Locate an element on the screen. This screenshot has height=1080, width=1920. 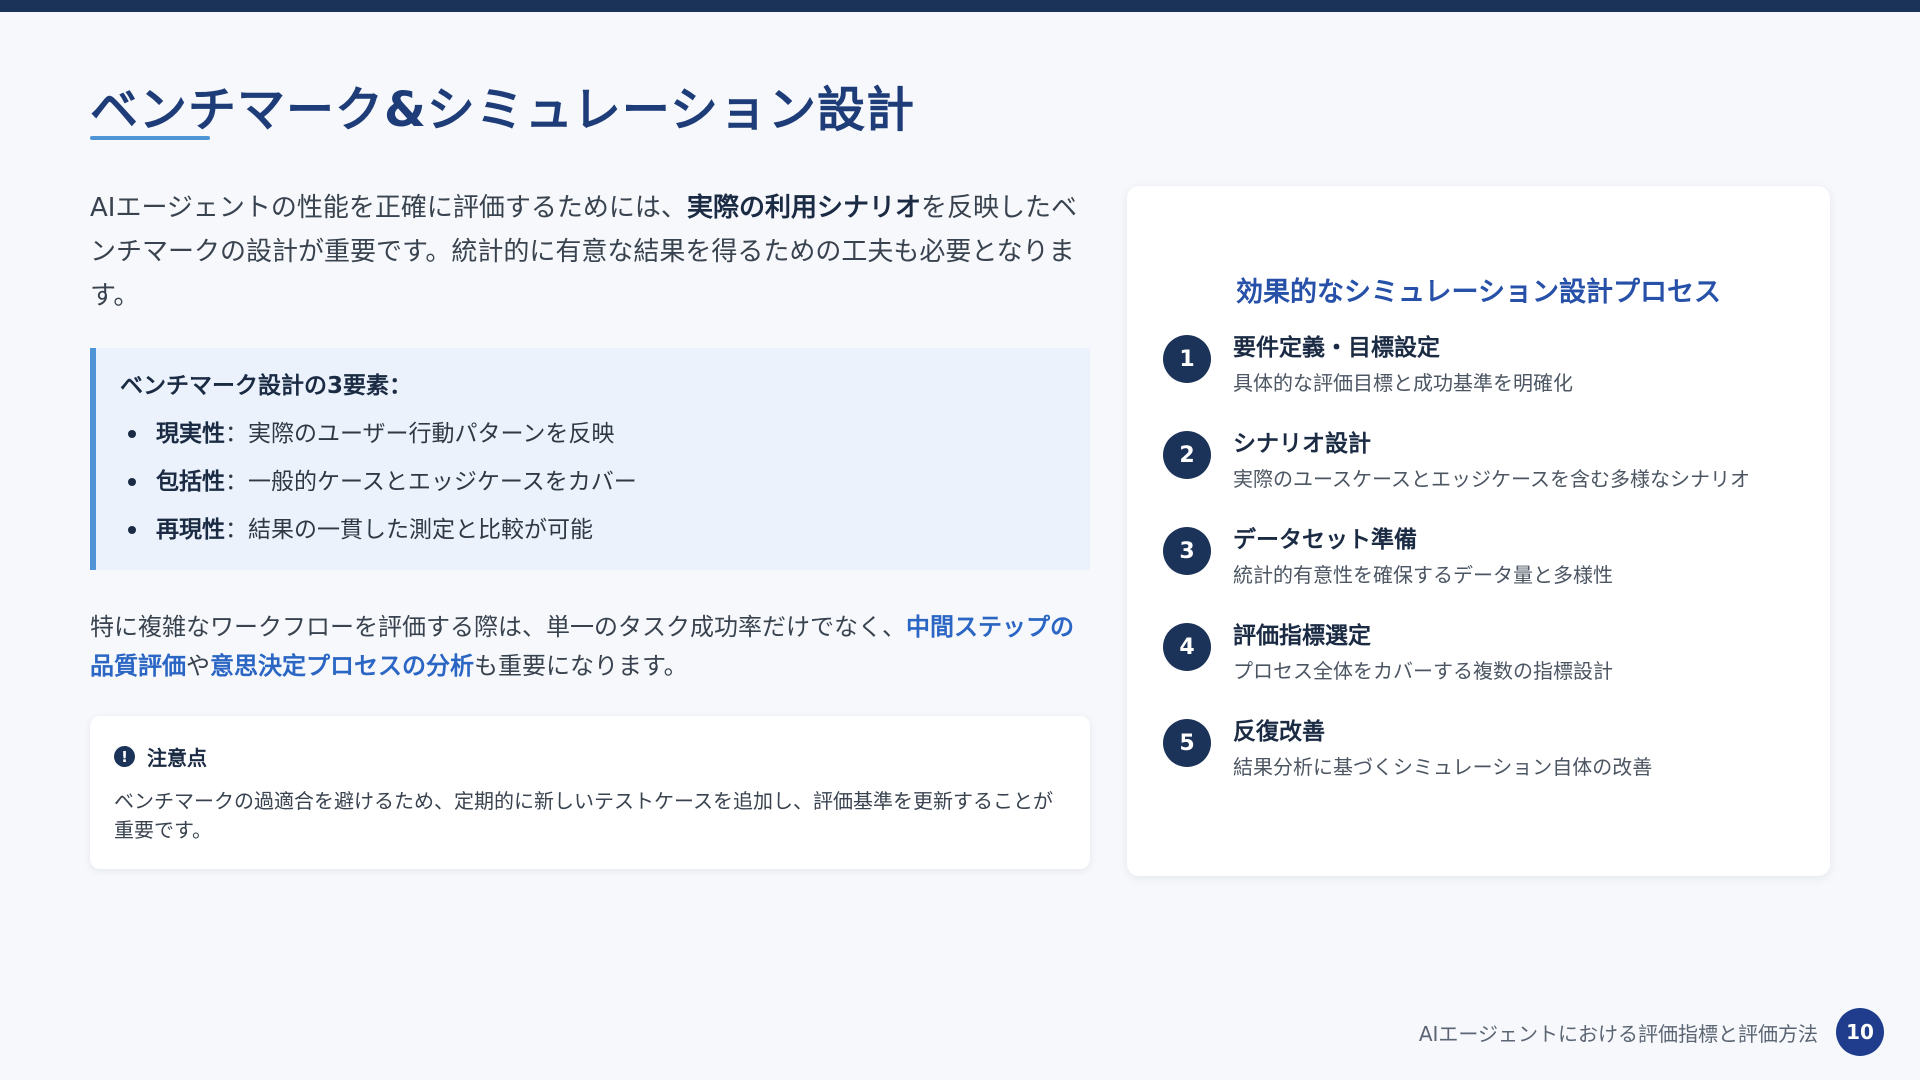
page-number-badge: 10 is located at coordinates (1860, 1032).